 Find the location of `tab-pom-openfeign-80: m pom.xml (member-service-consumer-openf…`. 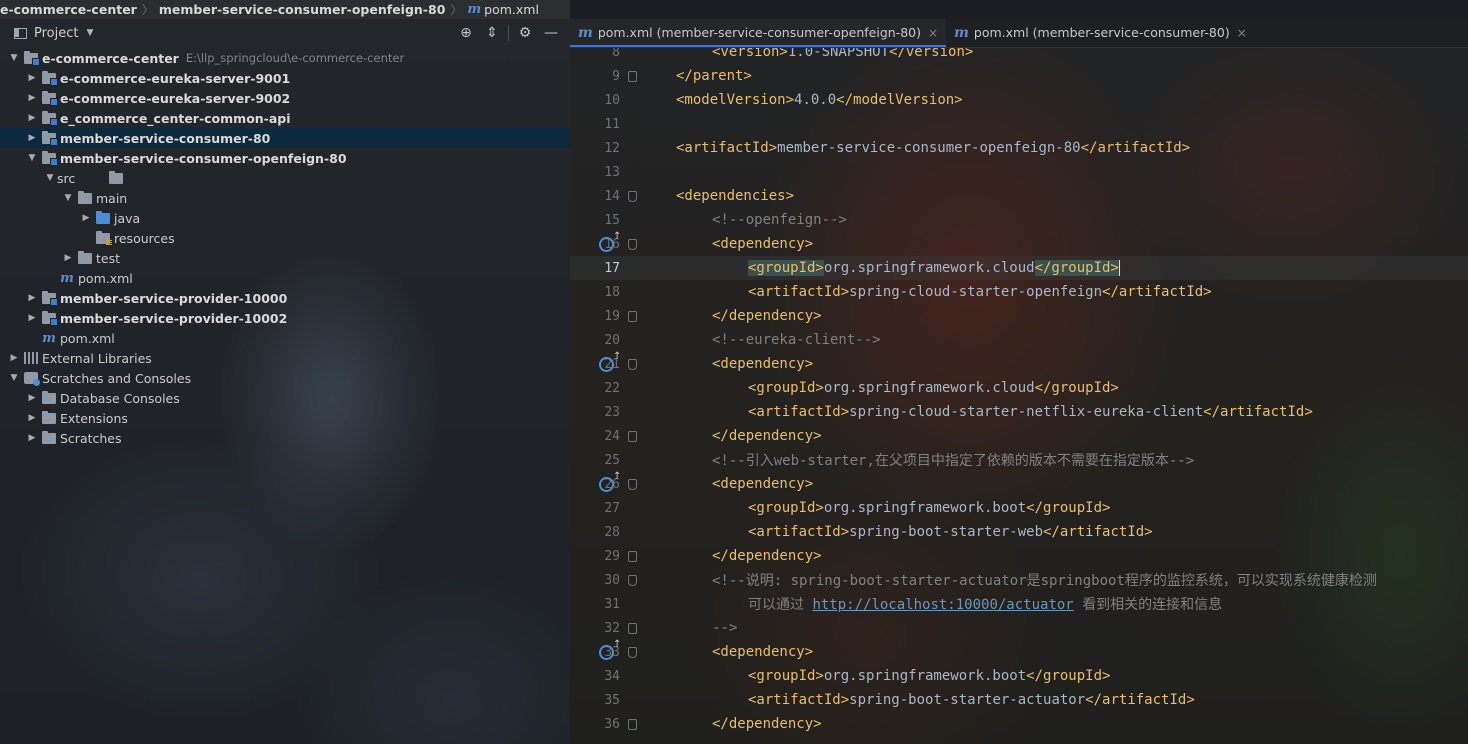

tab-pom-openfeign-80: m pom.xml (member-service-consumer-openf… is located at coordinates (758, 33).